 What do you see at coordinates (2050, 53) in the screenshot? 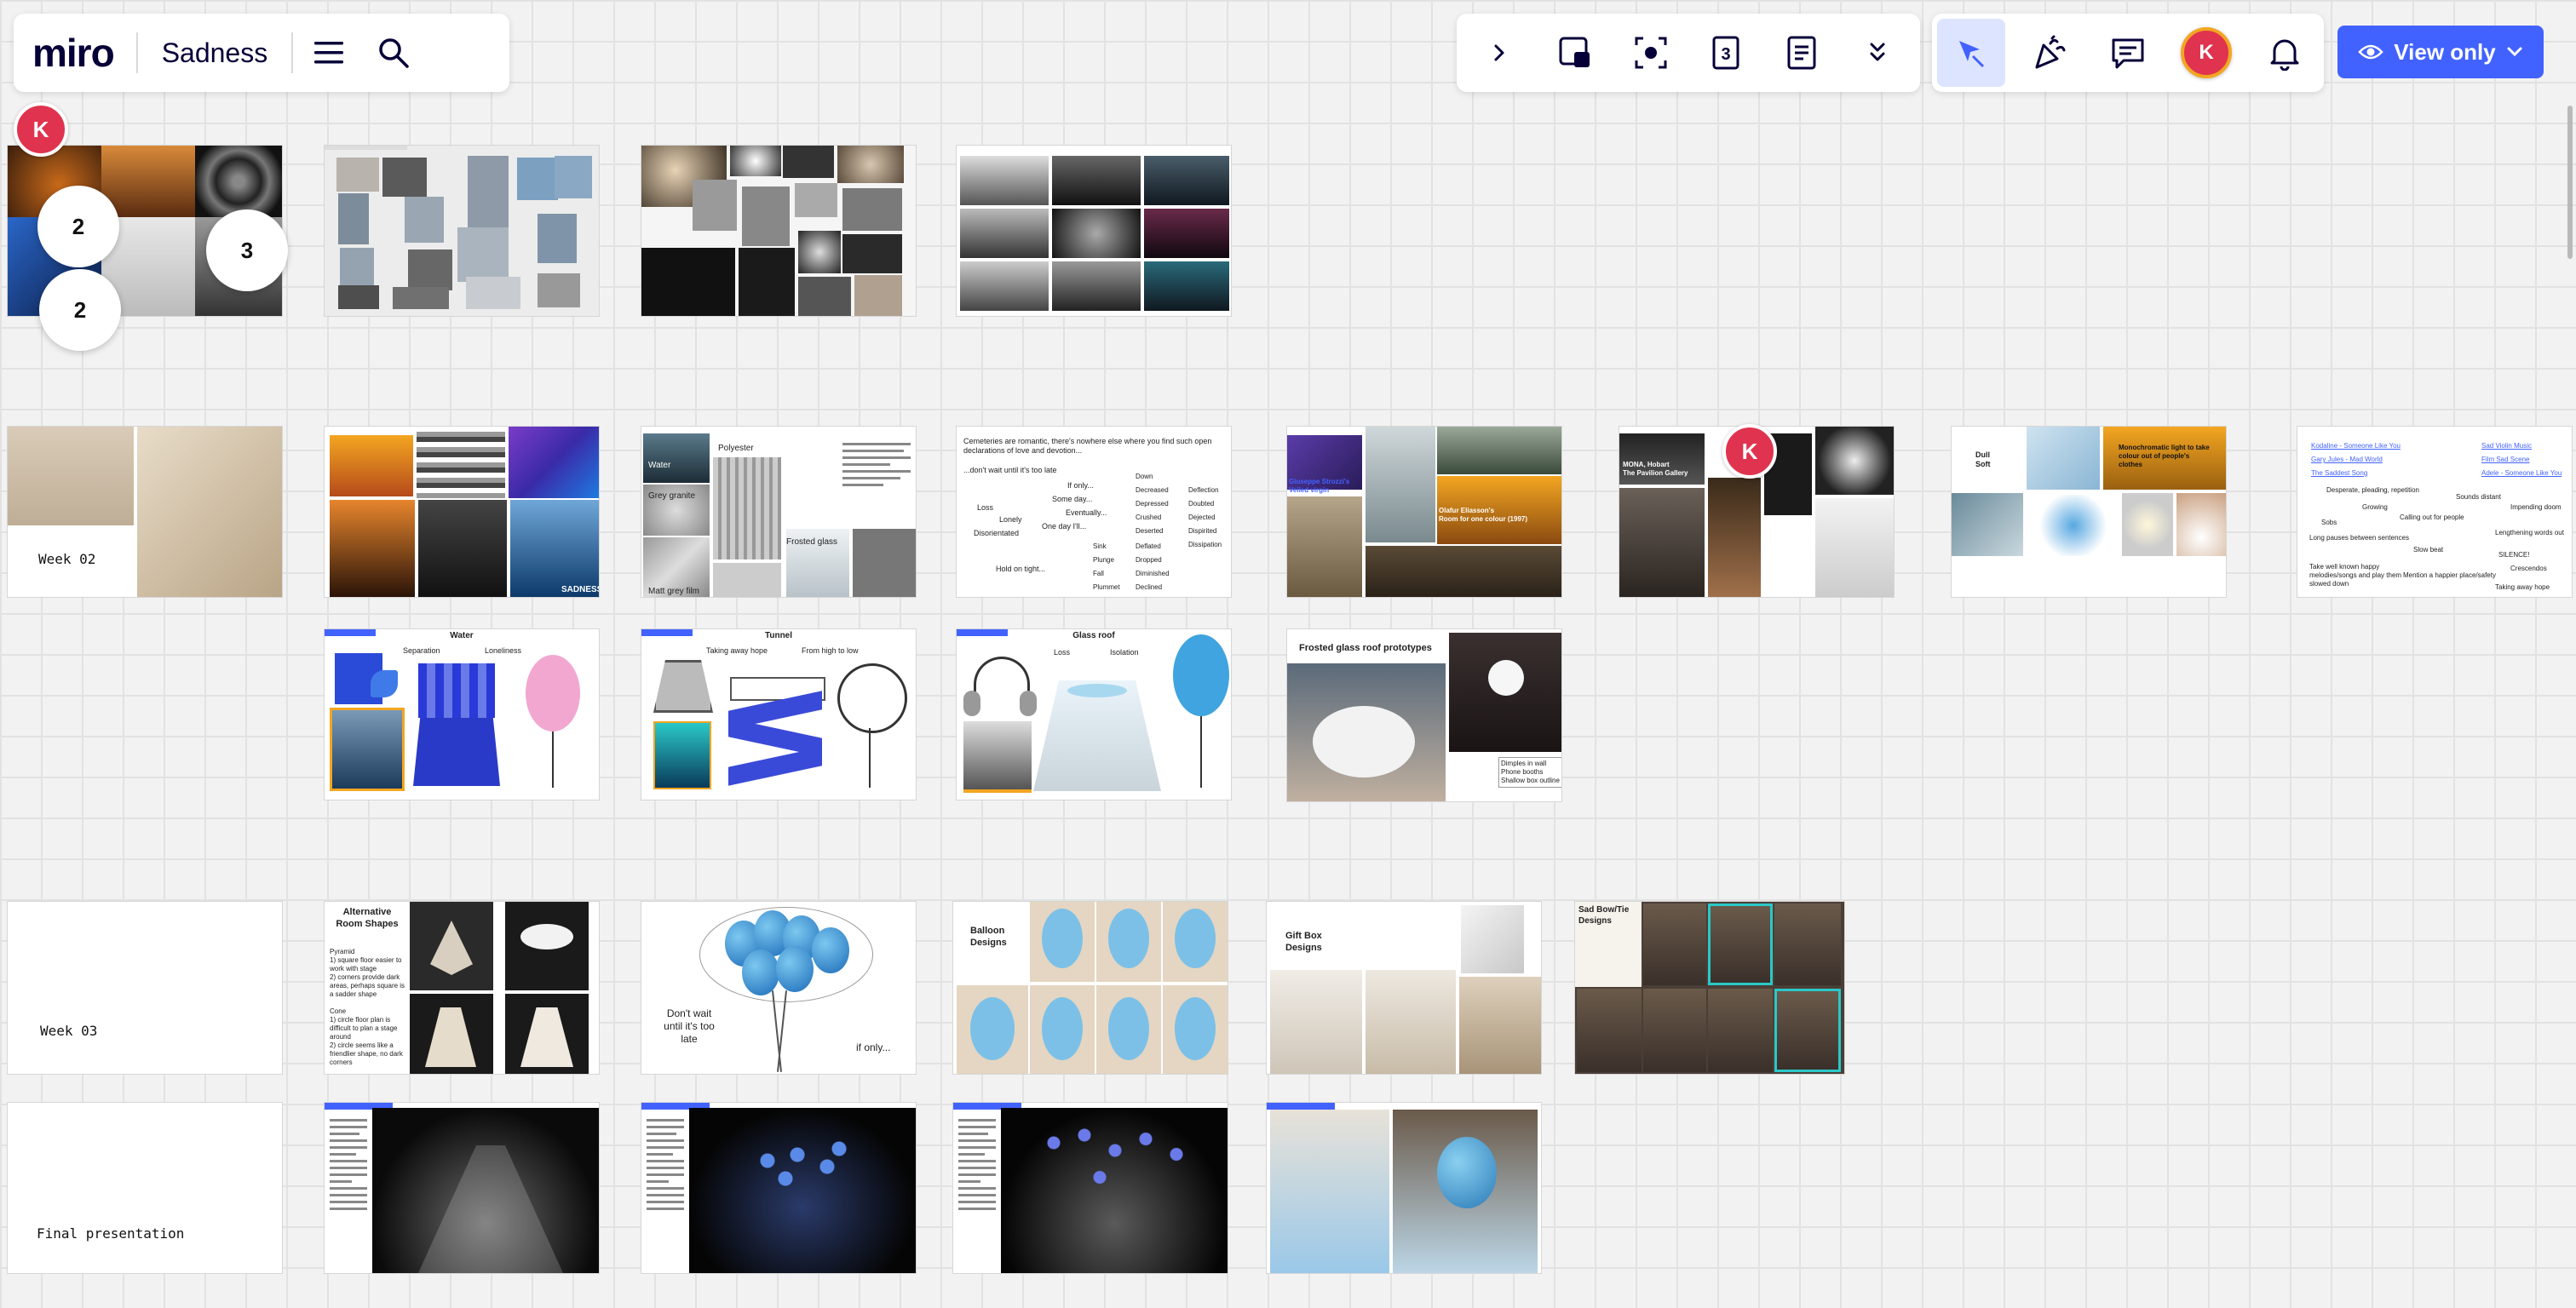
I see `party-icon` at bounding box center [2050, 53].